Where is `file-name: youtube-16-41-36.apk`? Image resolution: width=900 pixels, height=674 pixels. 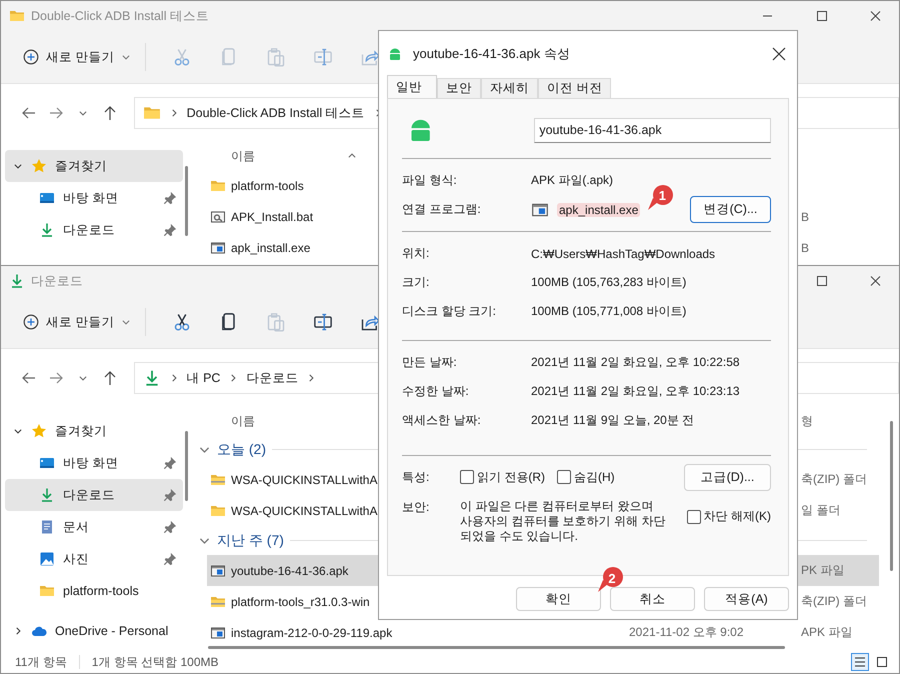
file-name: youtube-16-41-36.apk is located at coordinates (289, 571).